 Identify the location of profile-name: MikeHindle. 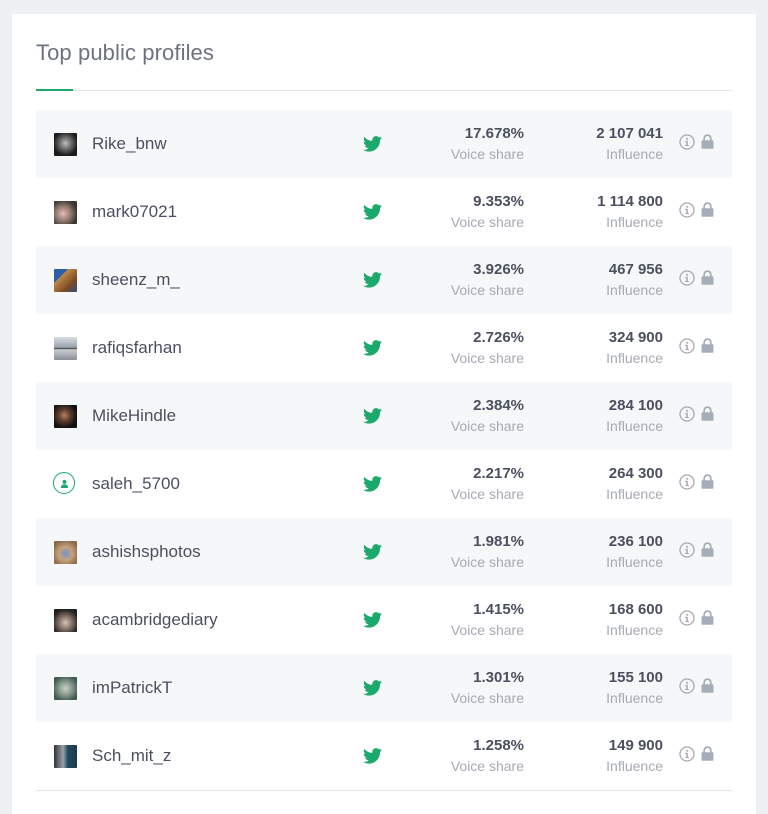
(134, 416).